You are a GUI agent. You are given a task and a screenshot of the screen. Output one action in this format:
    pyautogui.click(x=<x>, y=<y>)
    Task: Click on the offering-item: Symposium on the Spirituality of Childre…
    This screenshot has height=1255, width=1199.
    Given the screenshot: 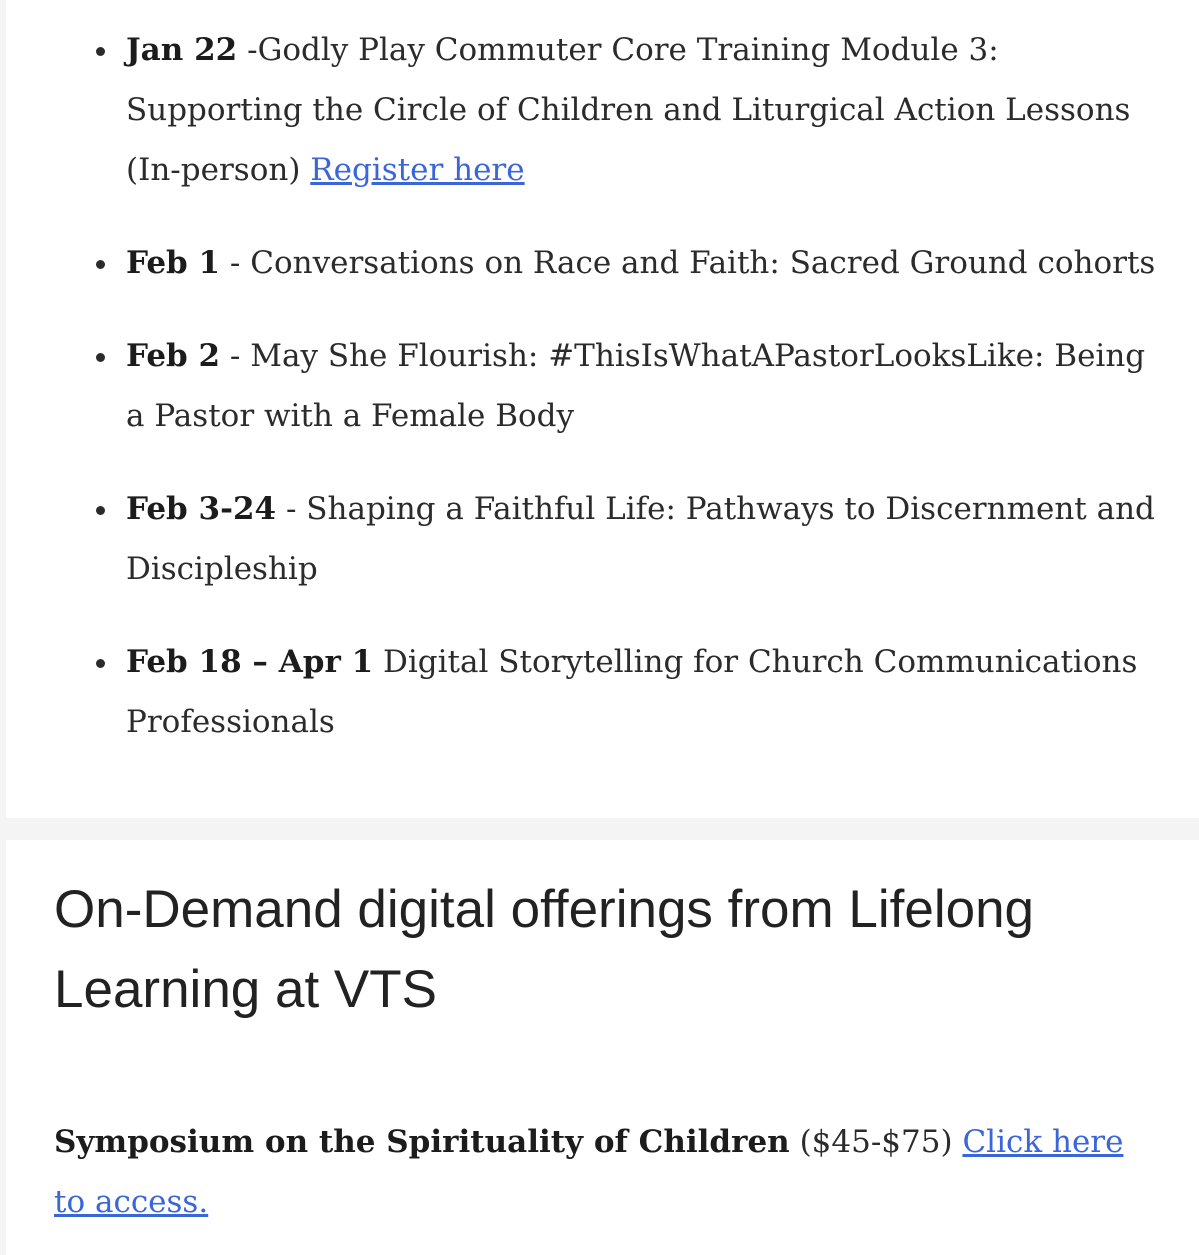 What is the action you would take?
    pyautogui.click(x=604, y=1172)
    